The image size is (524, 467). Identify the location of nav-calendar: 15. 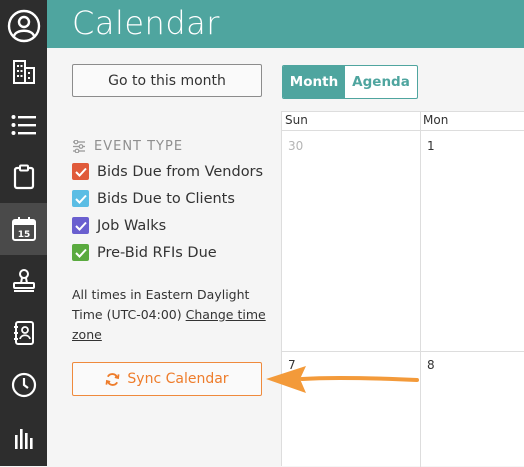
(23, 229).